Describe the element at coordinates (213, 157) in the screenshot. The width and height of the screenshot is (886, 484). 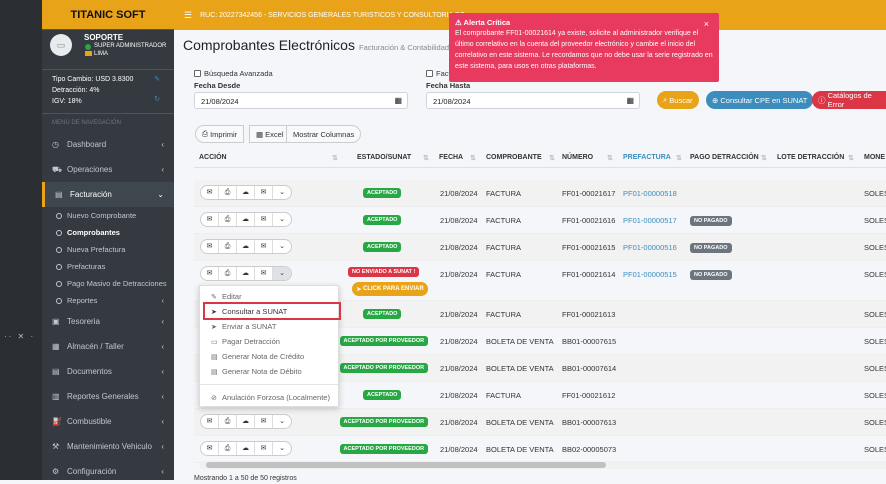
I see `col-accion: ACCIÓN` at that location.